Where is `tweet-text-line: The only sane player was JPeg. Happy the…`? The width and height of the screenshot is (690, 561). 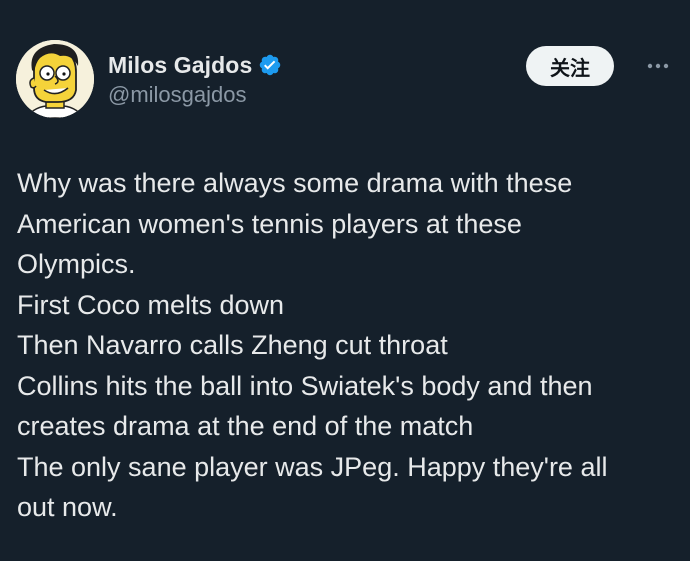
tweet-text-line: The only sane player was JPeg. Happy the… is located at coordinates (312, 466).